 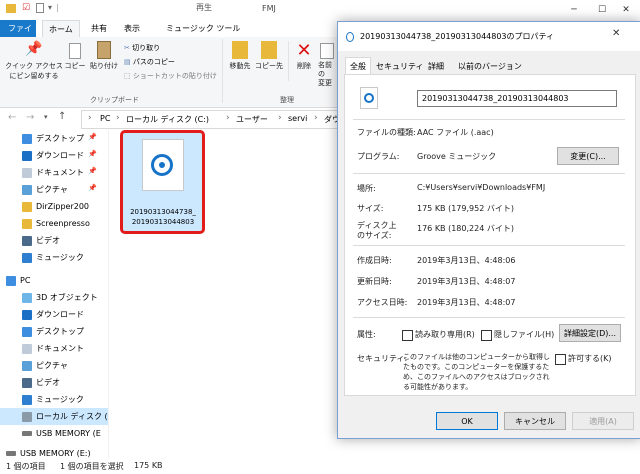 What do you see at coordinates (46, 117) in the screenshot?
I see `recent-locations-button: ▾` at bounding box center [46, 117].